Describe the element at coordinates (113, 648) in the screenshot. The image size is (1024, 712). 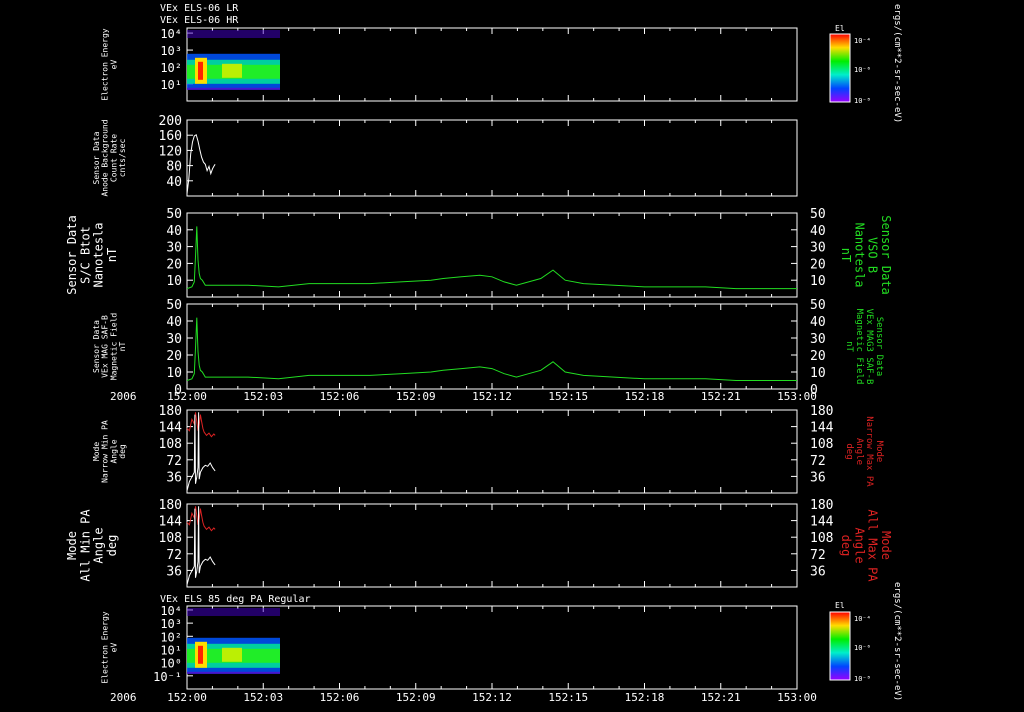
I see `ylabel-energy-85pa-1: eV` at that location.